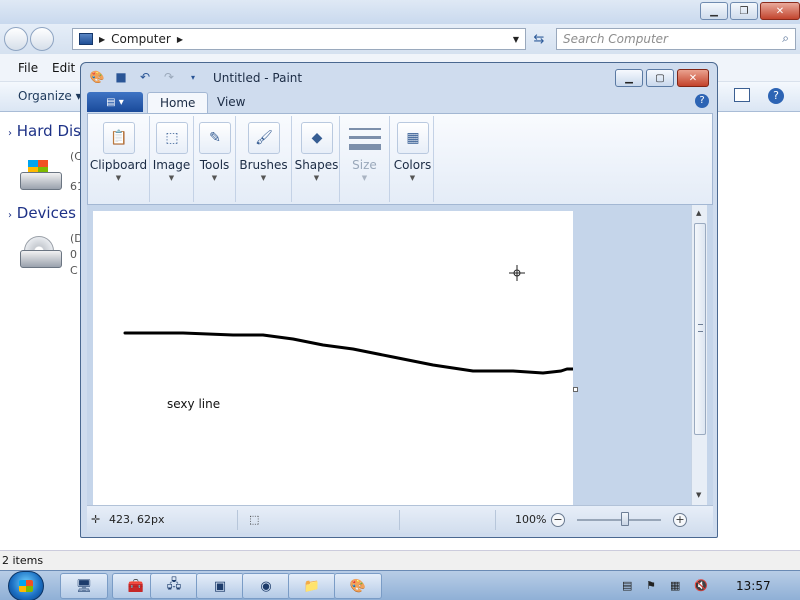  What do you see at coordinates (119, 138) in the screenshot?
I see `clipboard-icon: 📋` at bounding box center [119, 138].